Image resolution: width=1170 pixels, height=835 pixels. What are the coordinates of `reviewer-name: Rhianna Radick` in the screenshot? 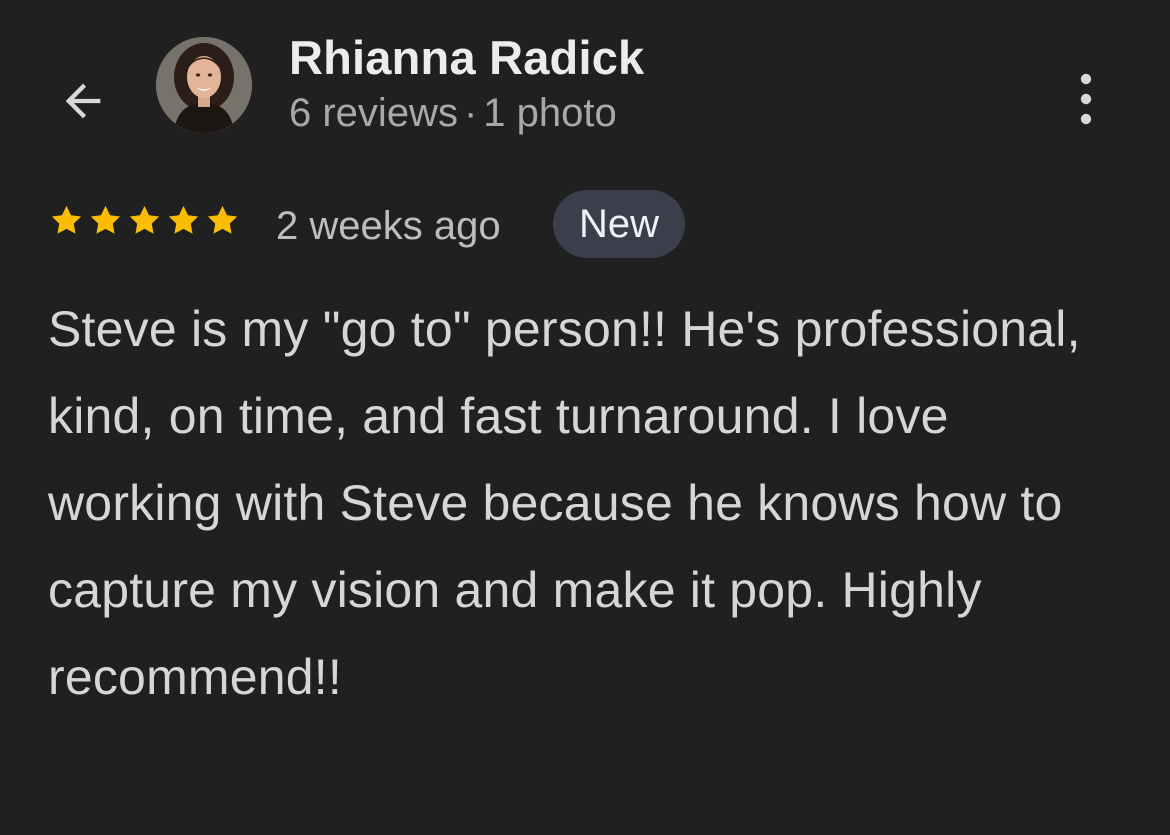 It's located at (466, 57).